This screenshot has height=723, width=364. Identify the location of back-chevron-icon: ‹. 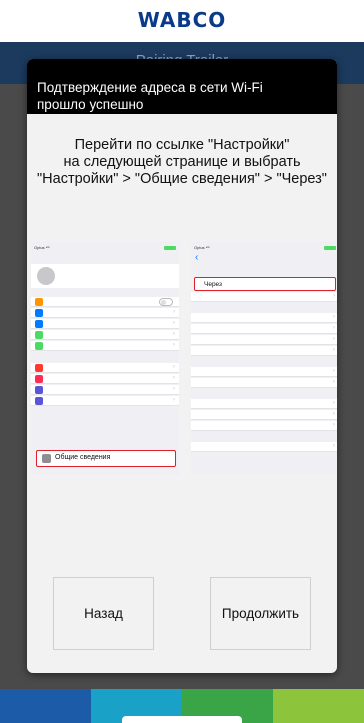
(197, 257).